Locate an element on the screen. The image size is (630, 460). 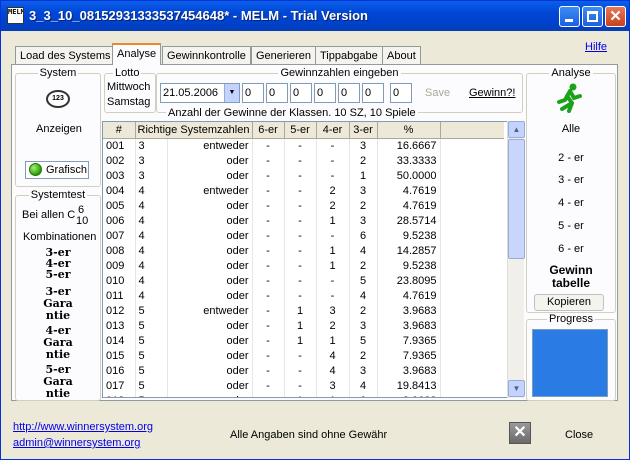
scroll-down-icon: ▼ is located at coordinates (516, 388).